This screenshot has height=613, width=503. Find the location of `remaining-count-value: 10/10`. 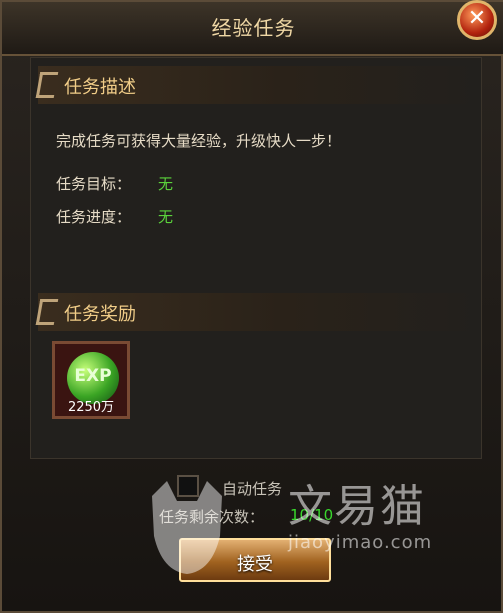

remaining-count-value: 10/10 is located at coordinates (312, 515).